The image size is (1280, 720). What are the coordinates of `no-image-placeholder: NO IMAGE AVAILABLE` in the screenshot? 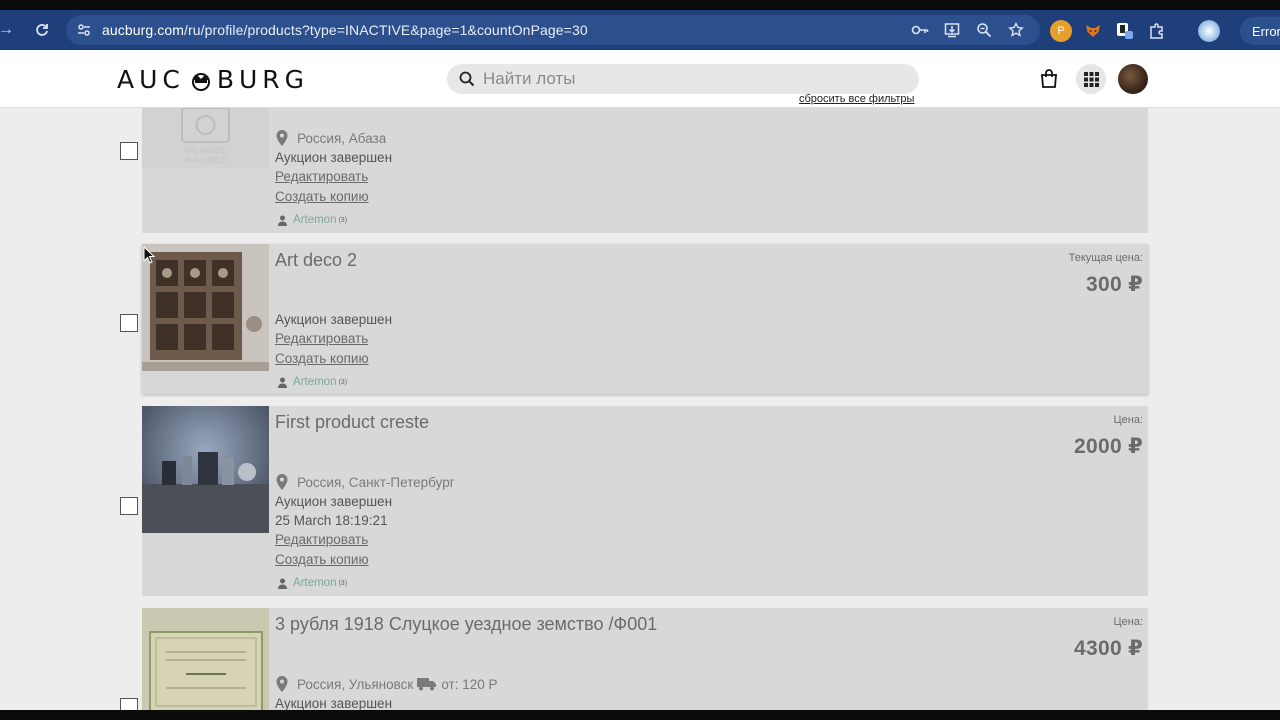 It's located at (205, 138).